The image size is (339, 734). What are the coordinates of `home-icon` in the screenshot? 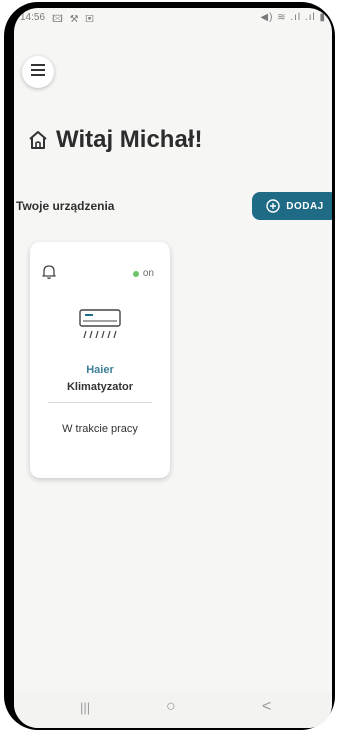 It's located at (38, 140).